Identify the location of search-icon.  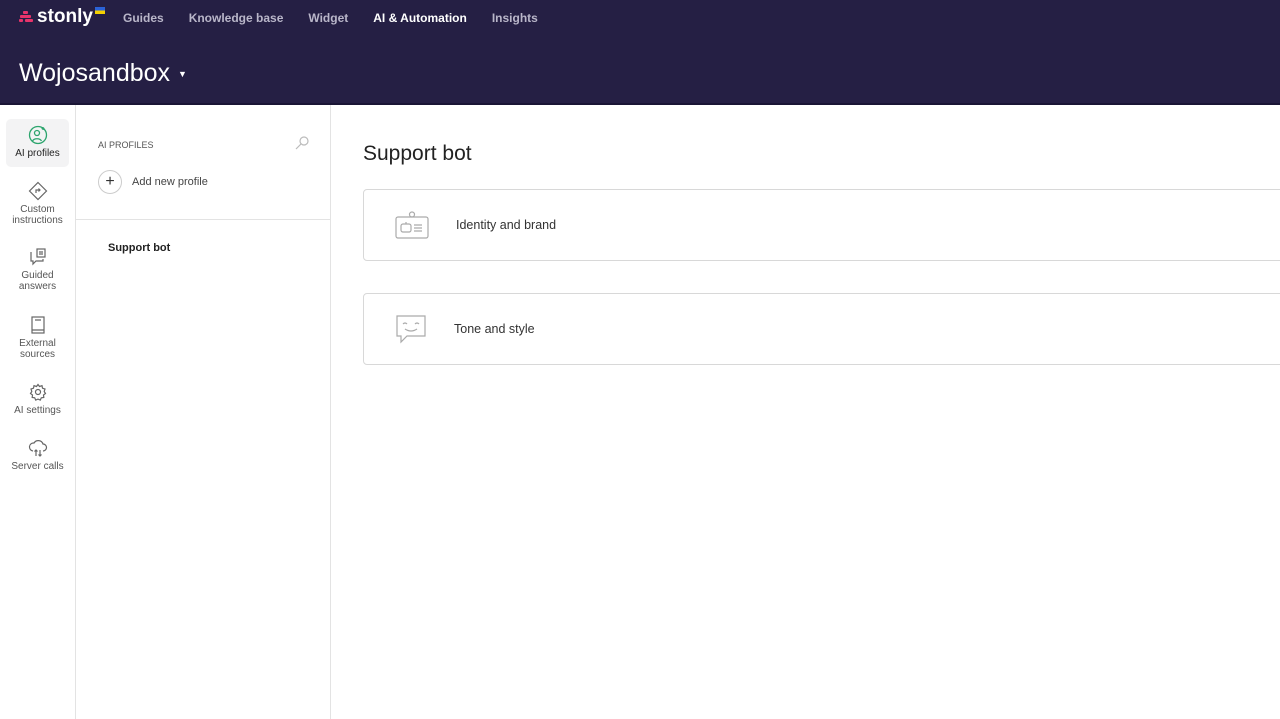
(302, 143).